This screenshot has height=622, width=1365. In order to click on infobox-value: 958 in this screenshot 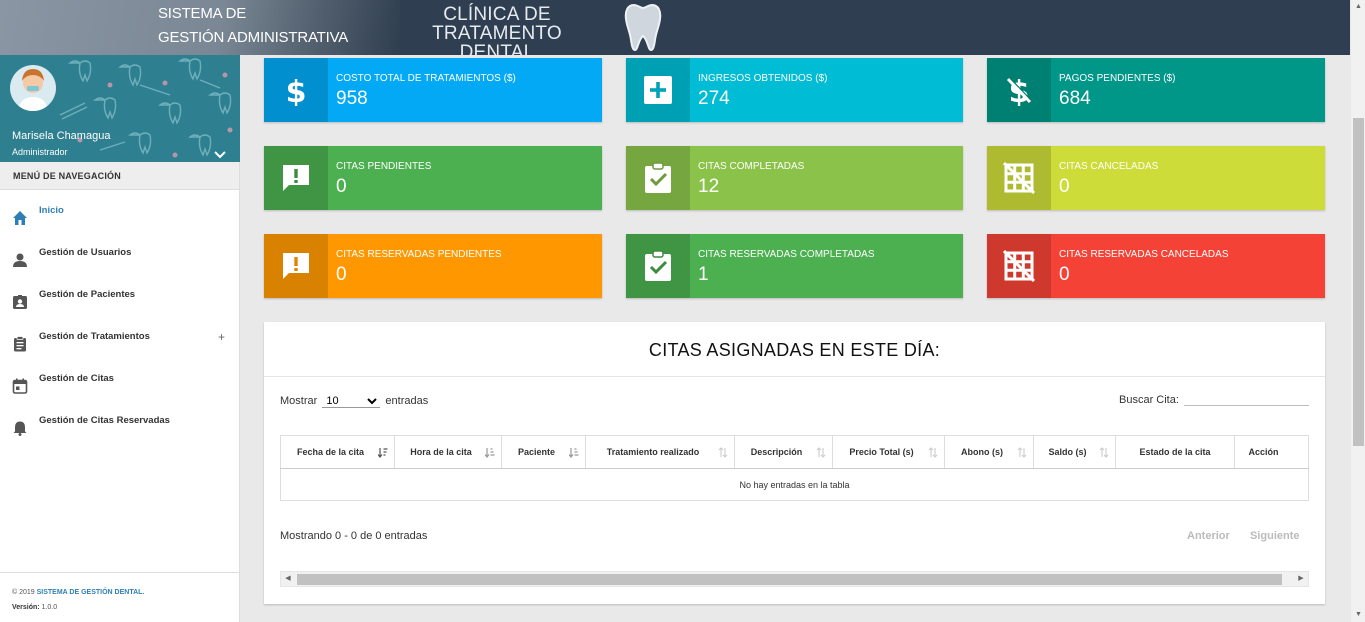, I will do `click(352, 98)`.